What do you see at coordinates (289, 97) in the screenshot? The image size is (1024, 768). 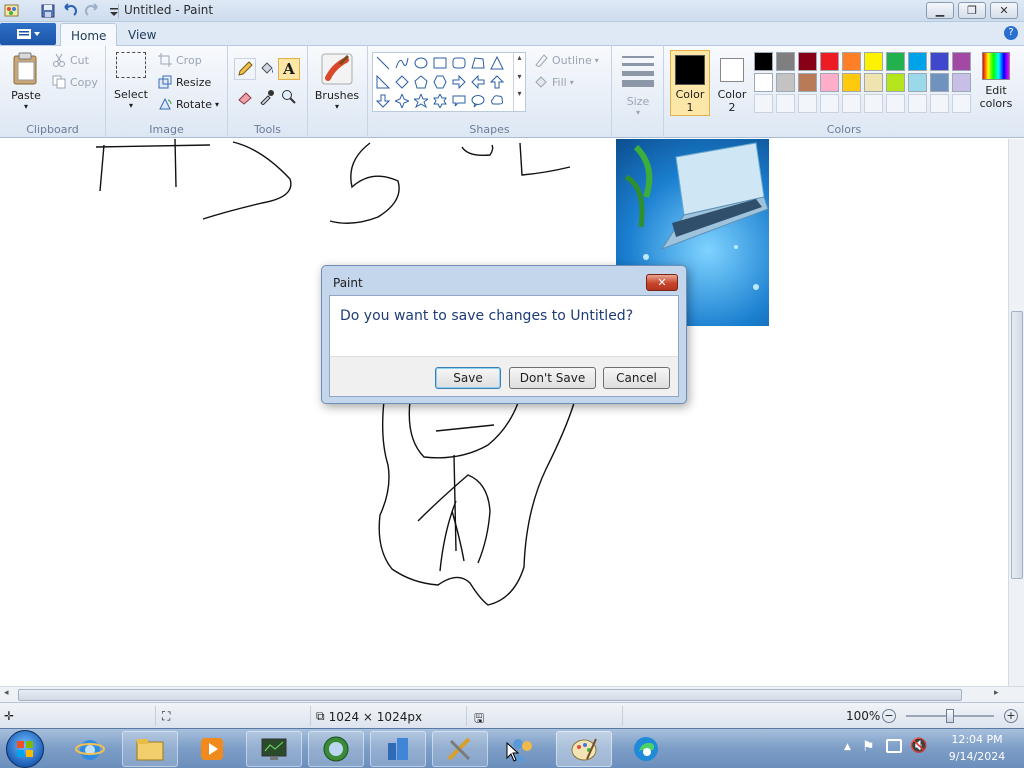 I see `magnifier-tool` at bounding box center [289, 97].